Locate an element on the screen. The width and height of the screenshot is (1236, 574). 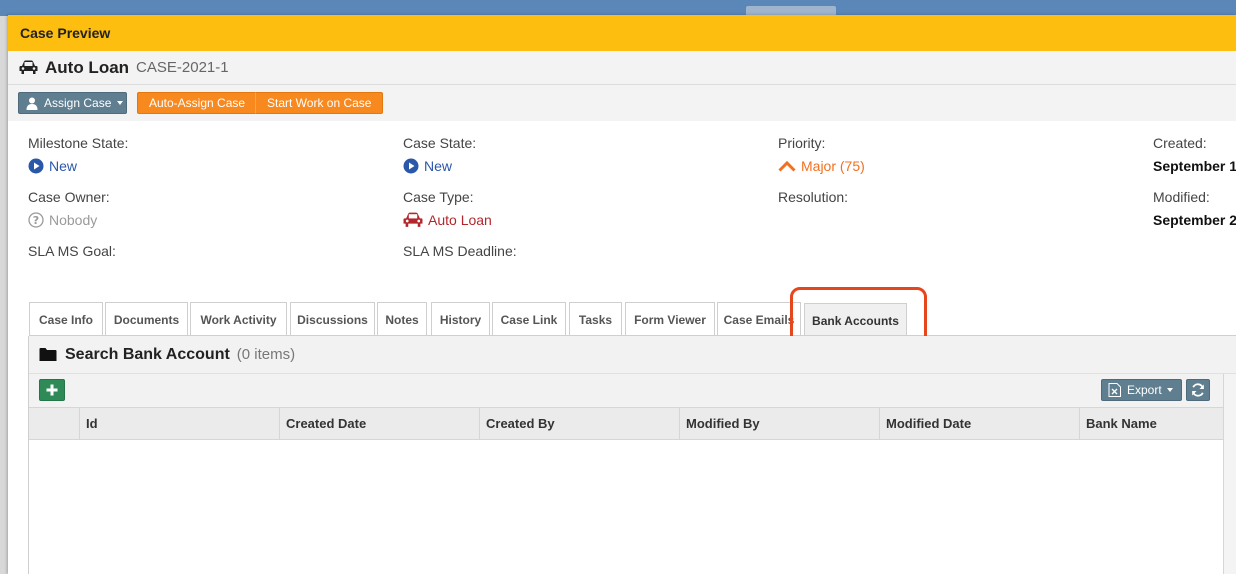
export-label: Export is located at coordinates (1144, 390).